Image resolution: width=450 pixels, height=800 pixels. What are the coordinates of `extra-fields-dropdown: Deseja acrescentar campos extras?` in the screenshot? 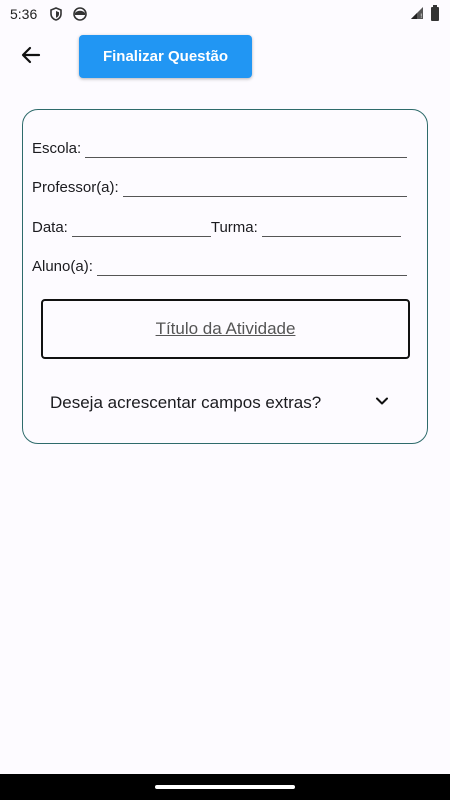 It's located at (220, 403).